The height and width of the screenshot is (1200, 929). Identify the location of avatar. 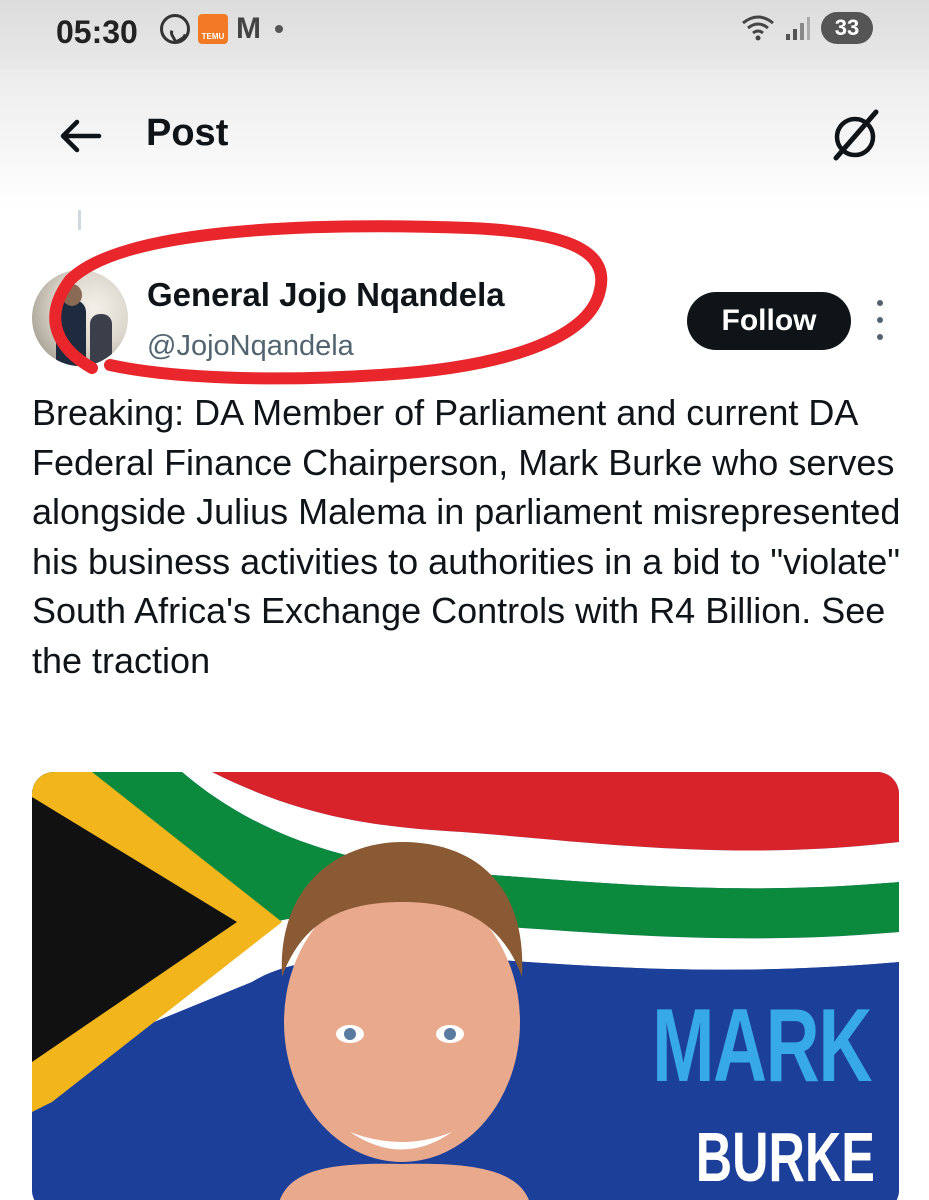
(80, 318).